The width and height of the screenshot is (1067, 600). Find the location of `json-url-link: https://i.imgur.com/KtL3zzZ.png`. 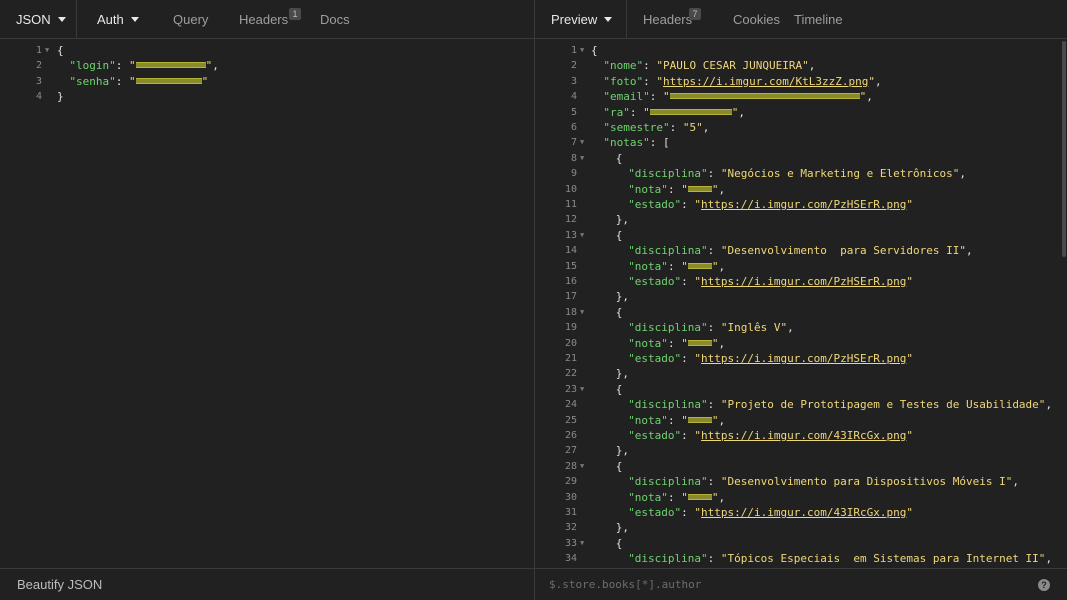

json-url-link: https://i.imgur.com/KtL3zzZ.png is located at coordinates (765, 81).